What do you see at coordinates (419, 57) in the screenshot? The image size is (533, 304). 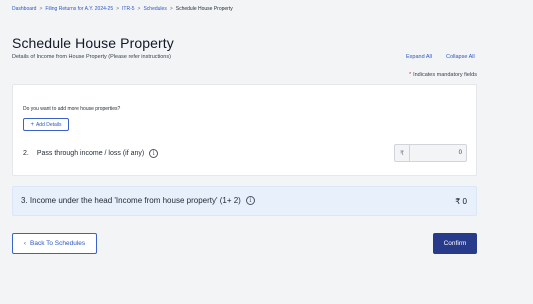 I see `expand-all-link: Expand All` at bounding box center [419, 57].